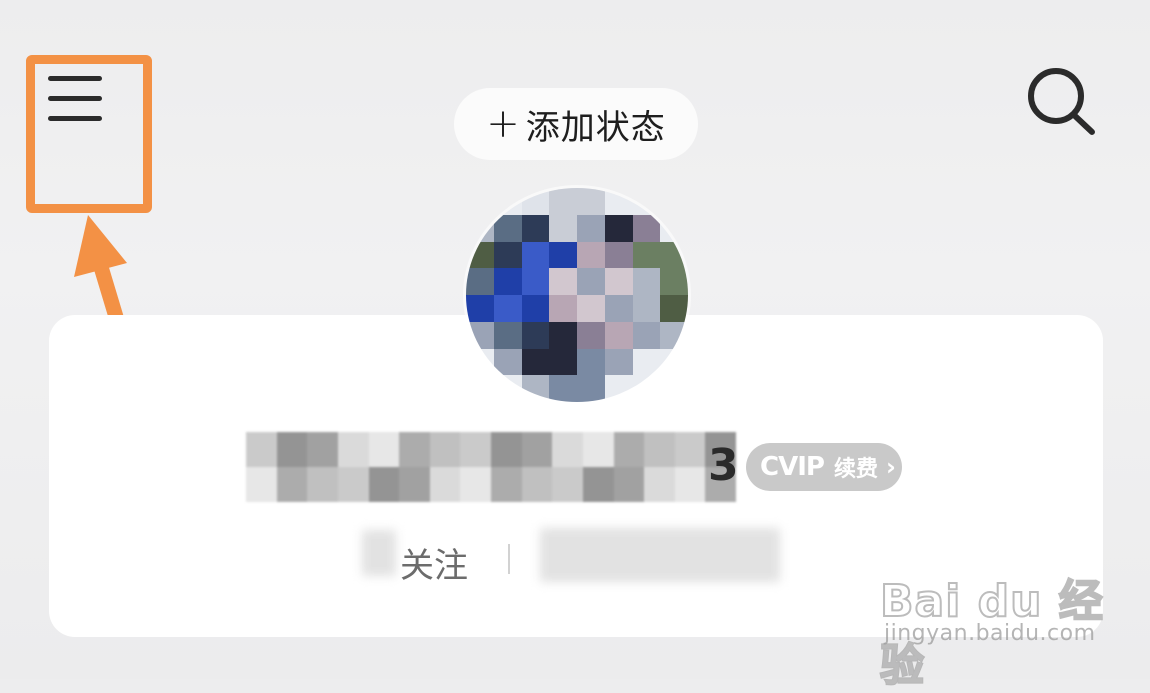  Describe the element at coordinates (434, 562) in the screenshot. I see `follow-label: 关注` at that location.